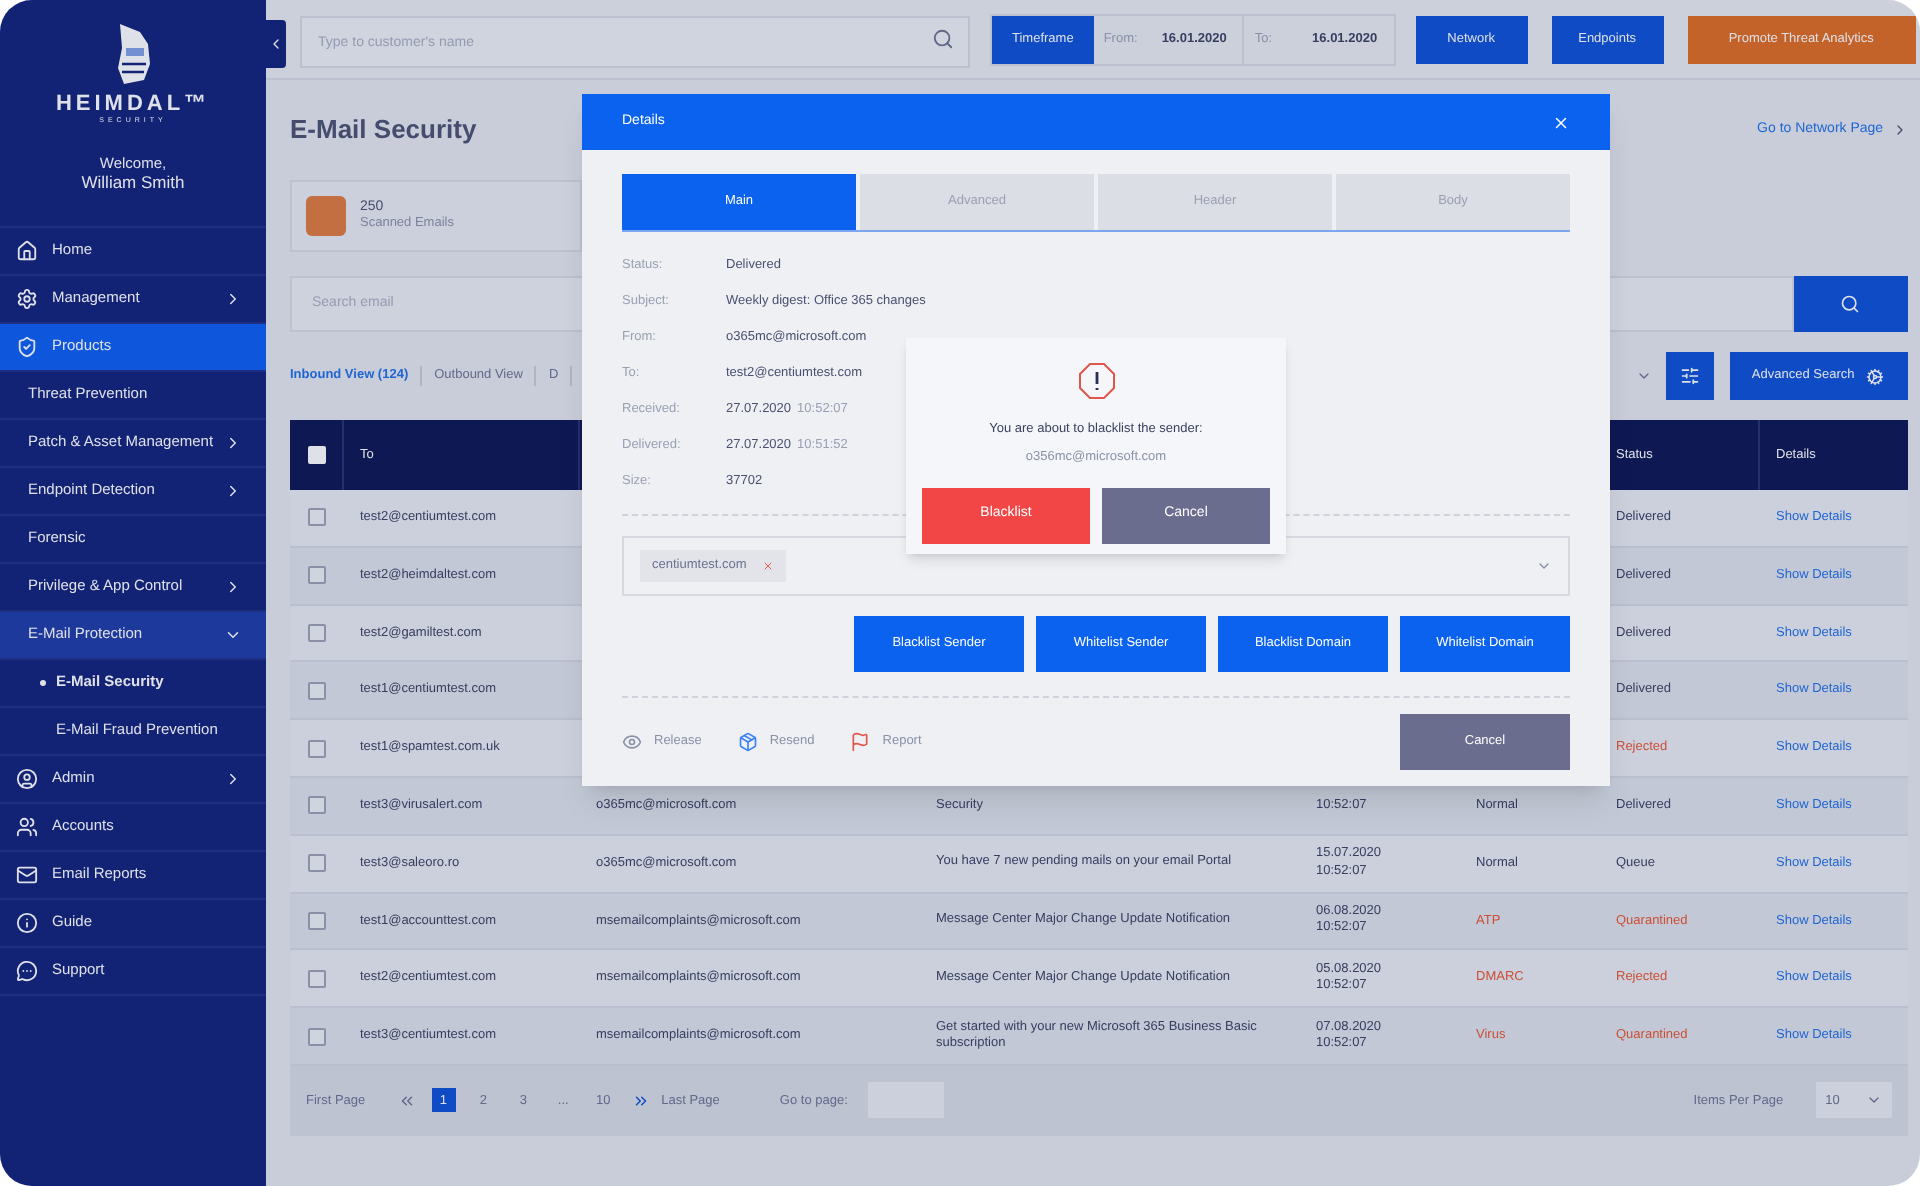 The height and width of the screenshot is (1186, 1920). I want to click on filter-icon, so click(1689, 376).